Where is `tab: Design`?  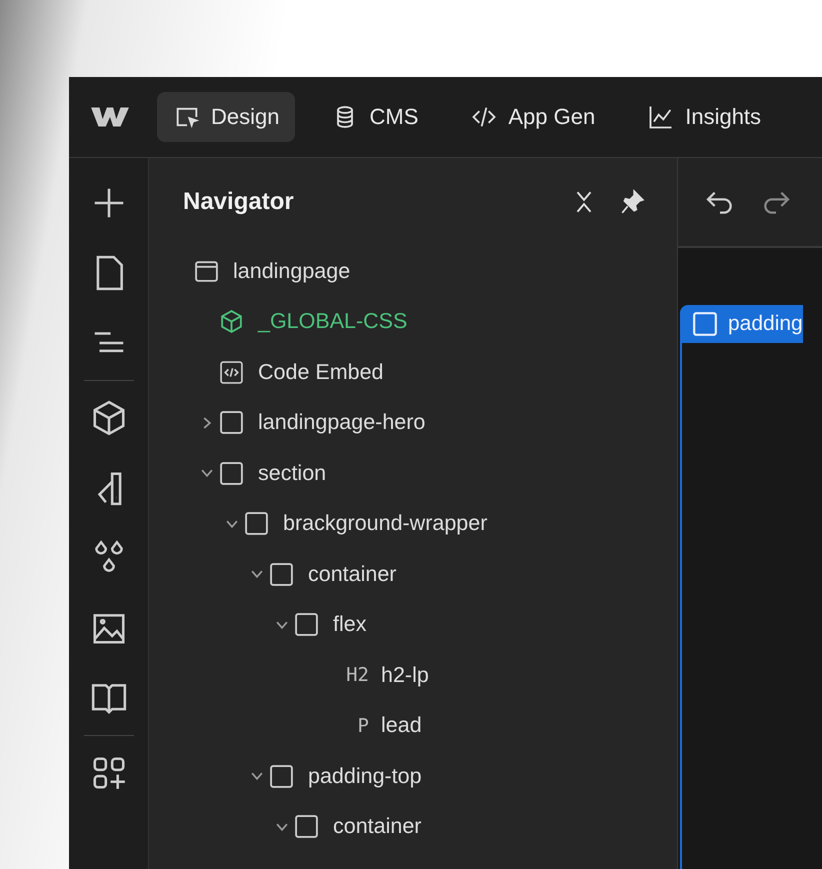 tab: Design is located at coordinates (226, 117).